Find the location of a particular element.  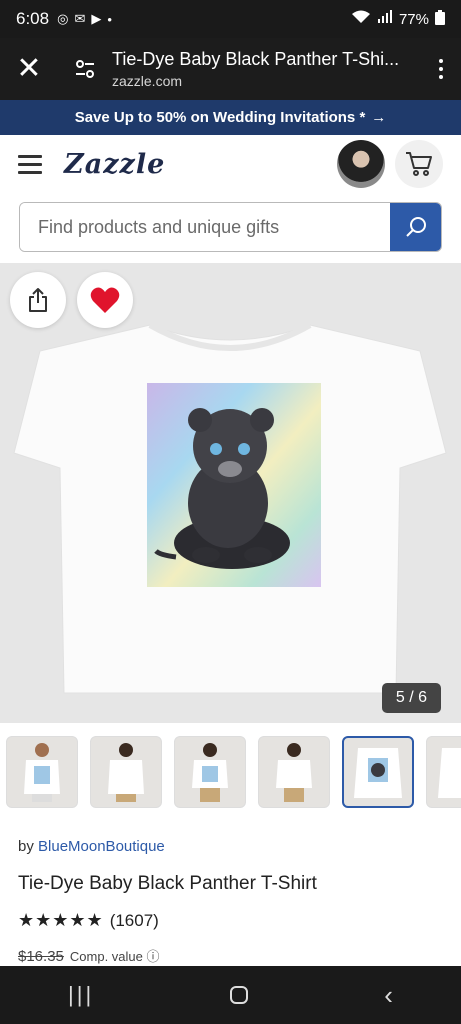

promo-text: Save Up to 50% on Wedding Invitations * is located at coordinates (220, 117).